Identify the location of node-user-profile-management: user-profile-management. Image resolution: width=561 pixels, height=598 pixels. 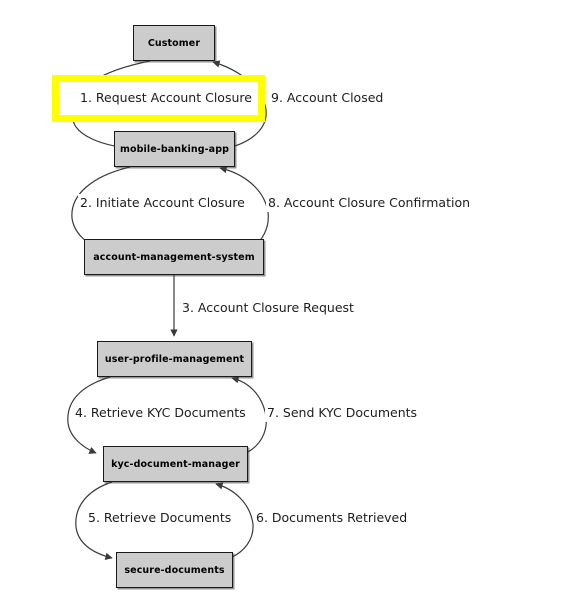
(174, 359).